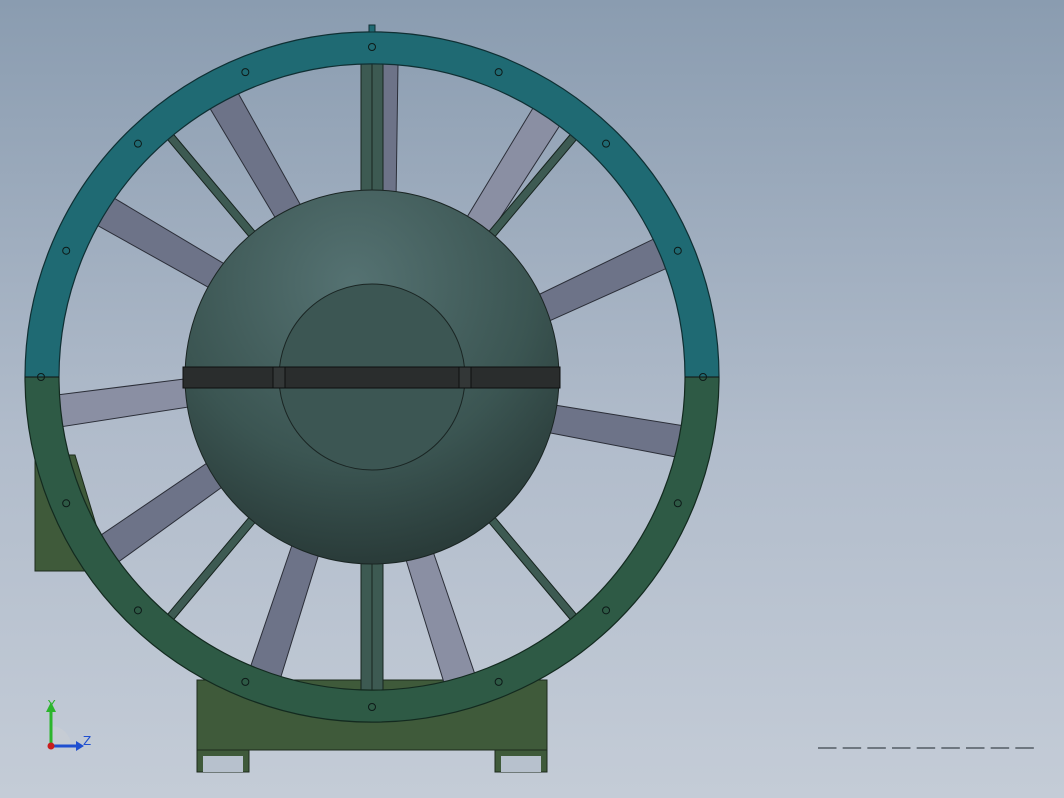 The height and width of the screenshot is (798, 1064). Describe the element at coordinates (51, 705) in the screenshot. I see `y-axis-label: Y` at that location.